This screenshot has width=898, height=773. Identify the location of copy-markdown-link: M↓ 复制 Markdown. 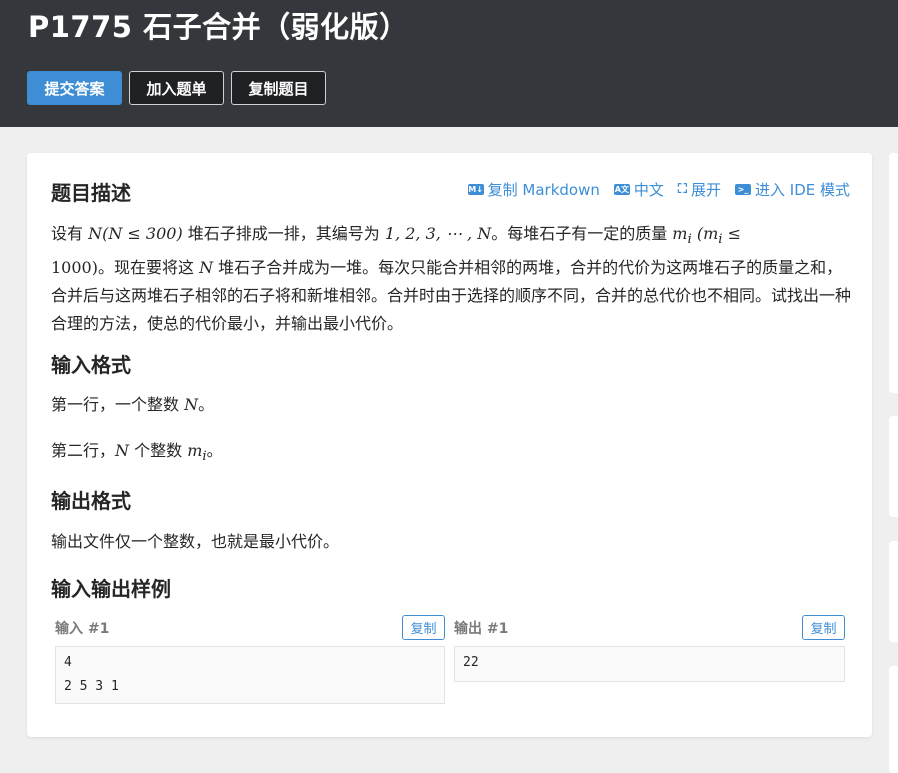
(533, 189).